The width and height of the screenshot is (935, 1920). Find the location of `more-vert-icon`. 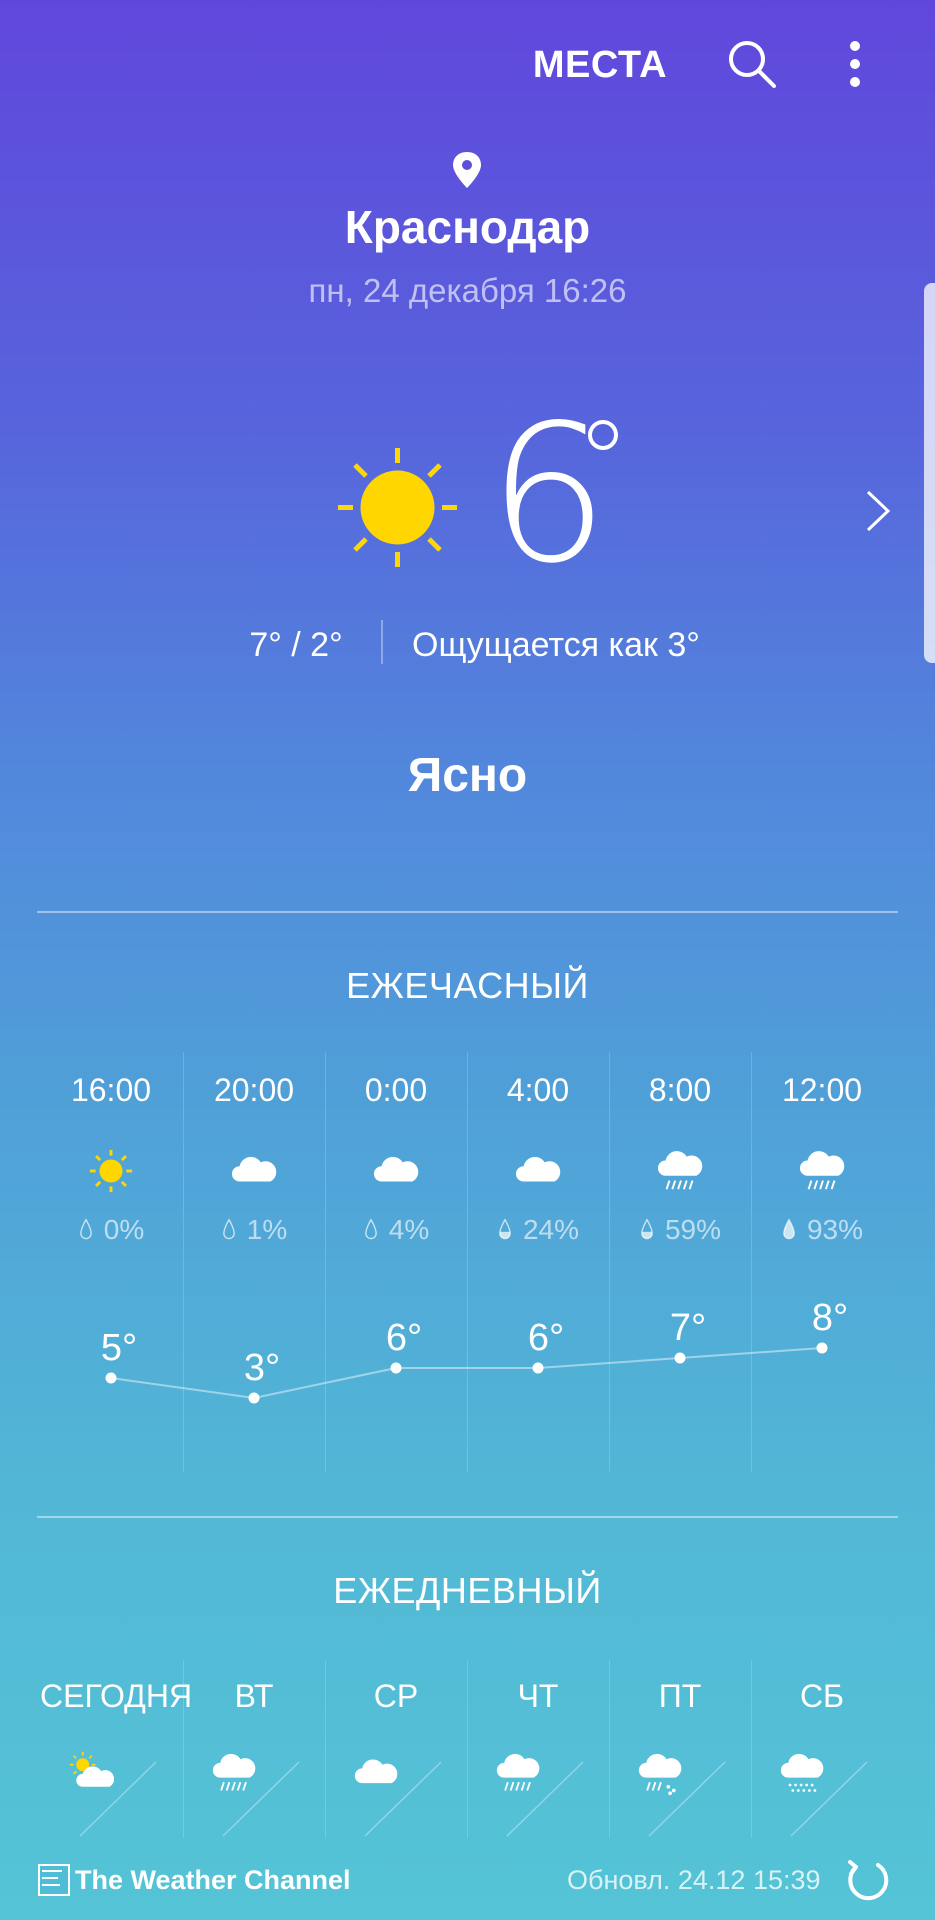

more-vert-icon is located at coordinates (855, 64).